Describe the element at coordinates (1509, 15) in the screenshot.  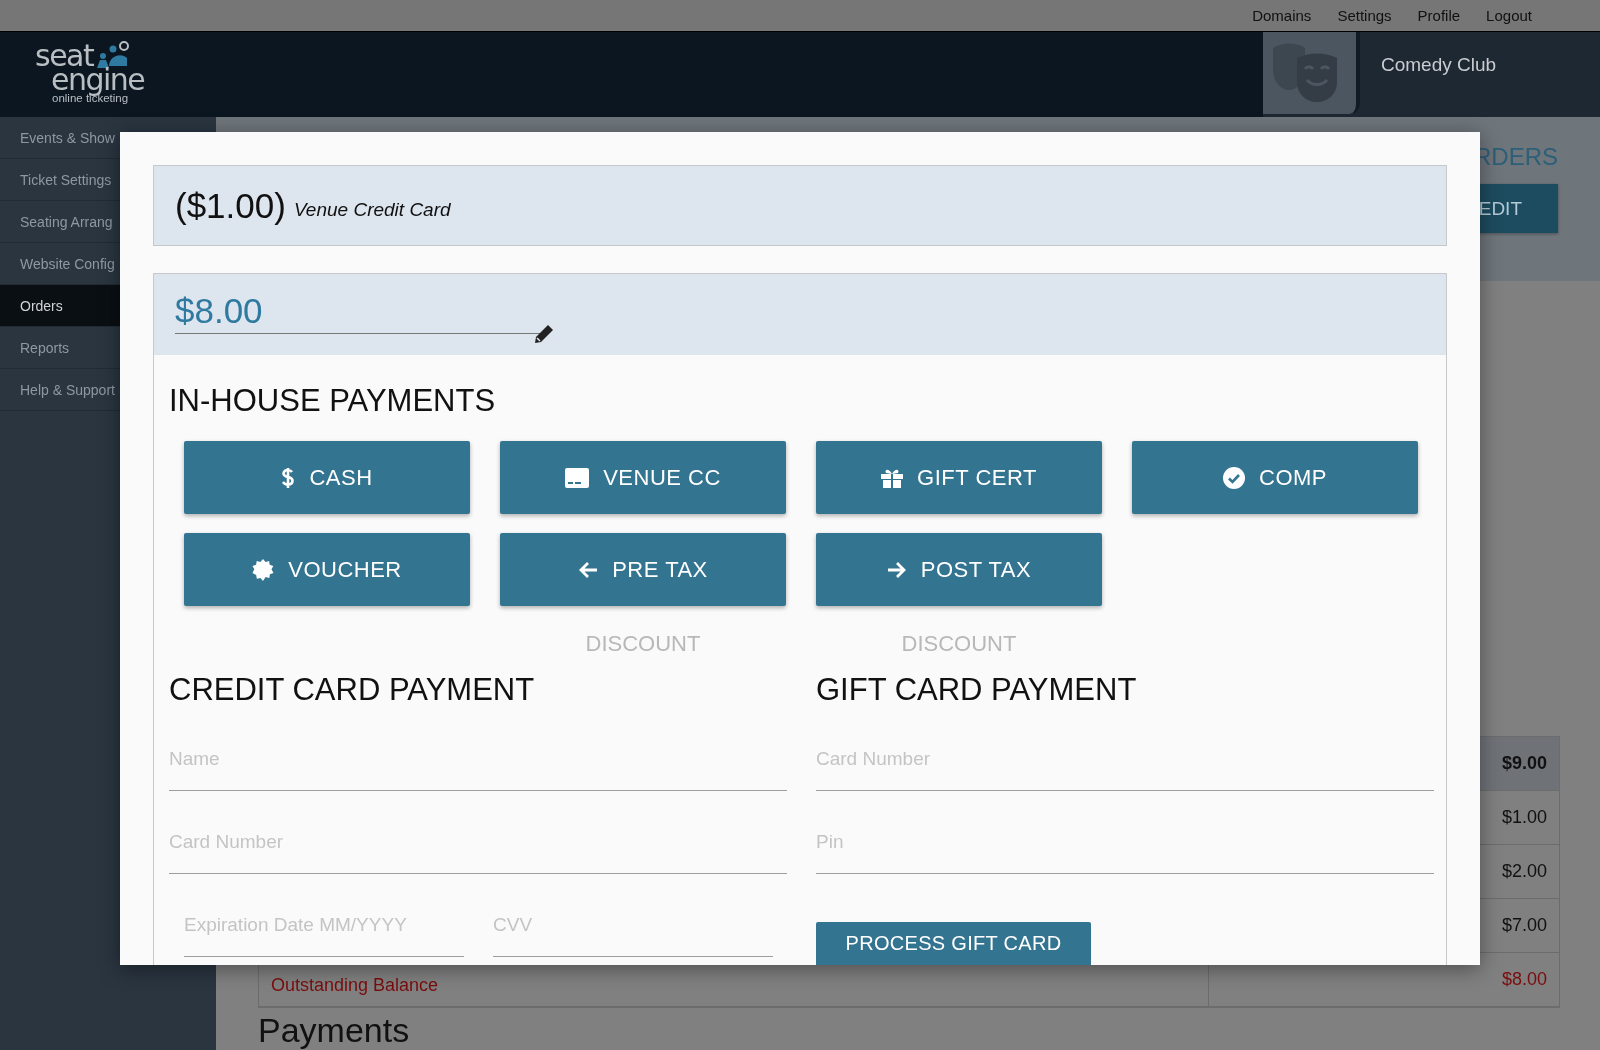
I see `top-nav-link: Logout` at that location.